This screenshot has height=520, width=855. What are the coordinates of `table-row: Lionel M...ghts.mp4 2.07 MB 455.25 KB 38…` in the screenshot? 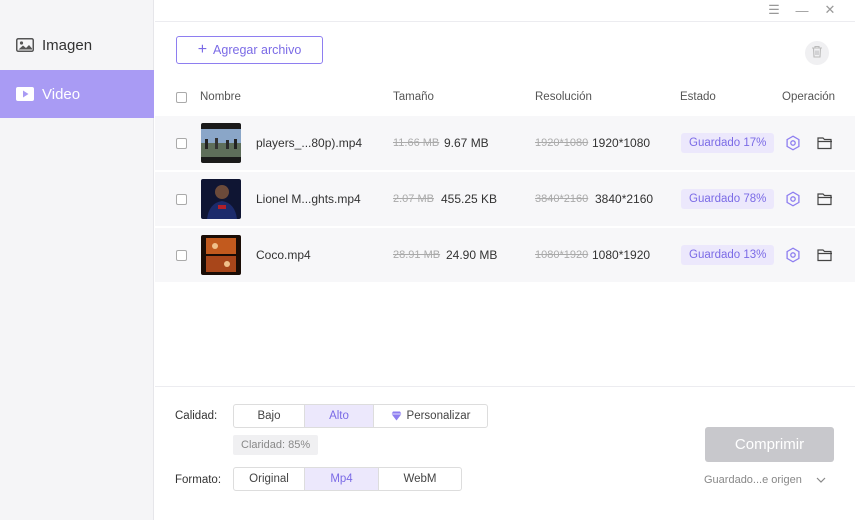 It's located at (505, 199).